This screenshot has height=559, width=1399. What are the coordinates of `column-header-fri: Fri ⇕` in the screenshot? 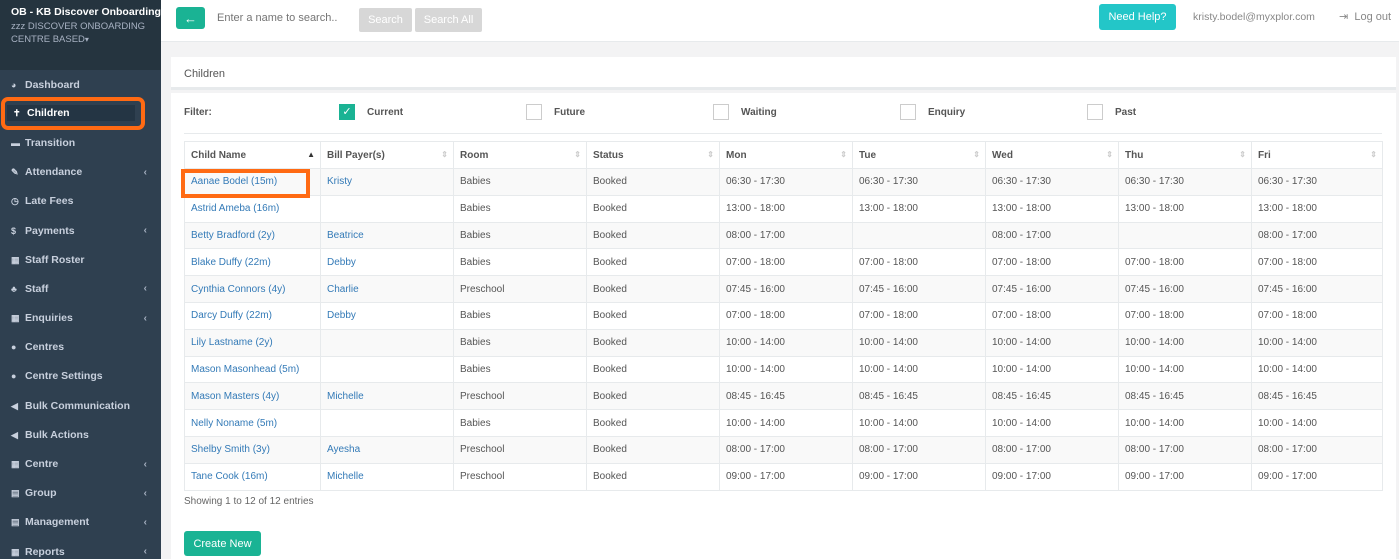 It's located at (1317, 155).